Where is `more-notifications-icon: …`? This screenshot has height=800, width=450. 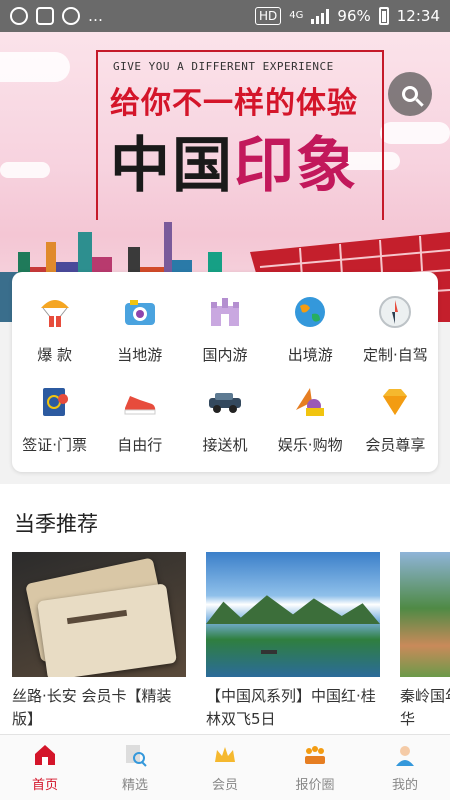 more-notifications-icon: … is located at coordinates (95, 16).